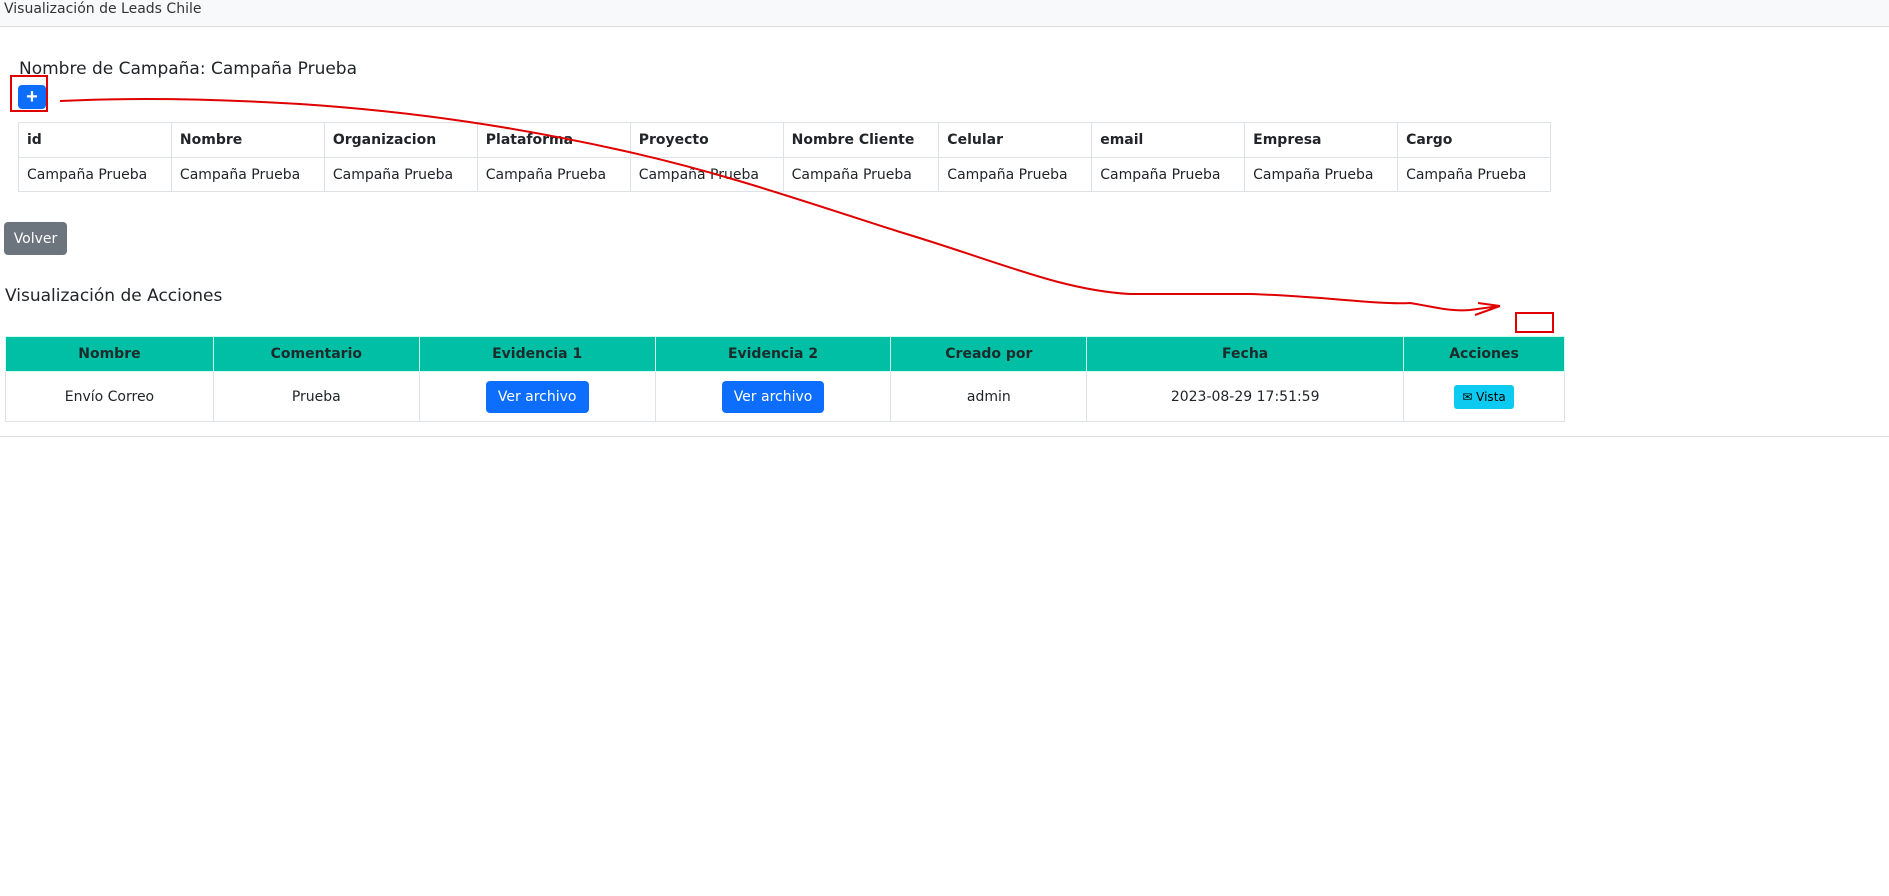 This screenshot has height=896, width=1889. Describe the element at coordinates (537, 354) in the screenshot. I see `column-header: Evidencia 1` at that location.